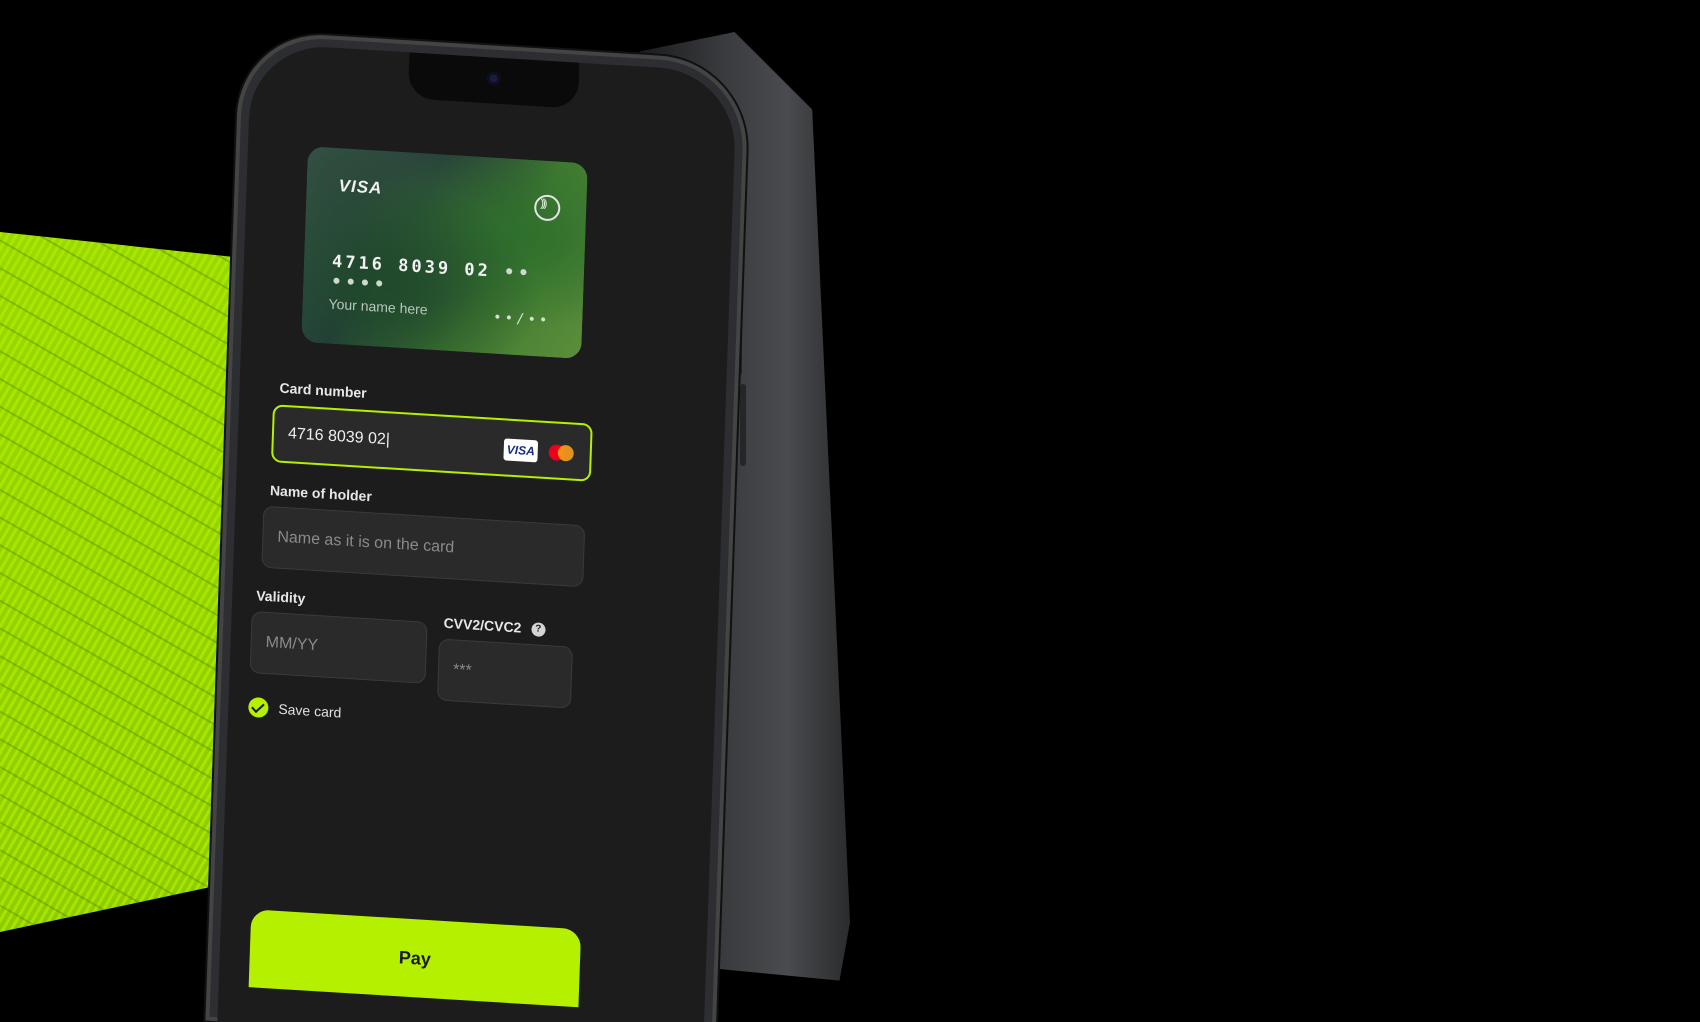  What do you see at coordinates (323, 390) in the screenshot?
I see `card-number-label: Card number` at bounding box center [323, 390].